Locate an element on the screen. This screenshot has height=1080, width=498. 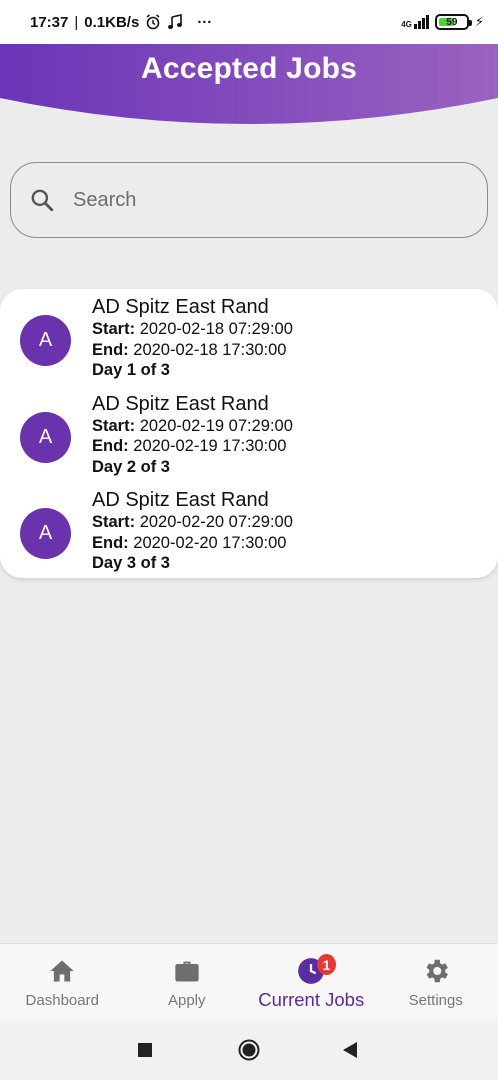
job-end: 2020-02-19 17:30:00 is located at coordinates (210, 446).